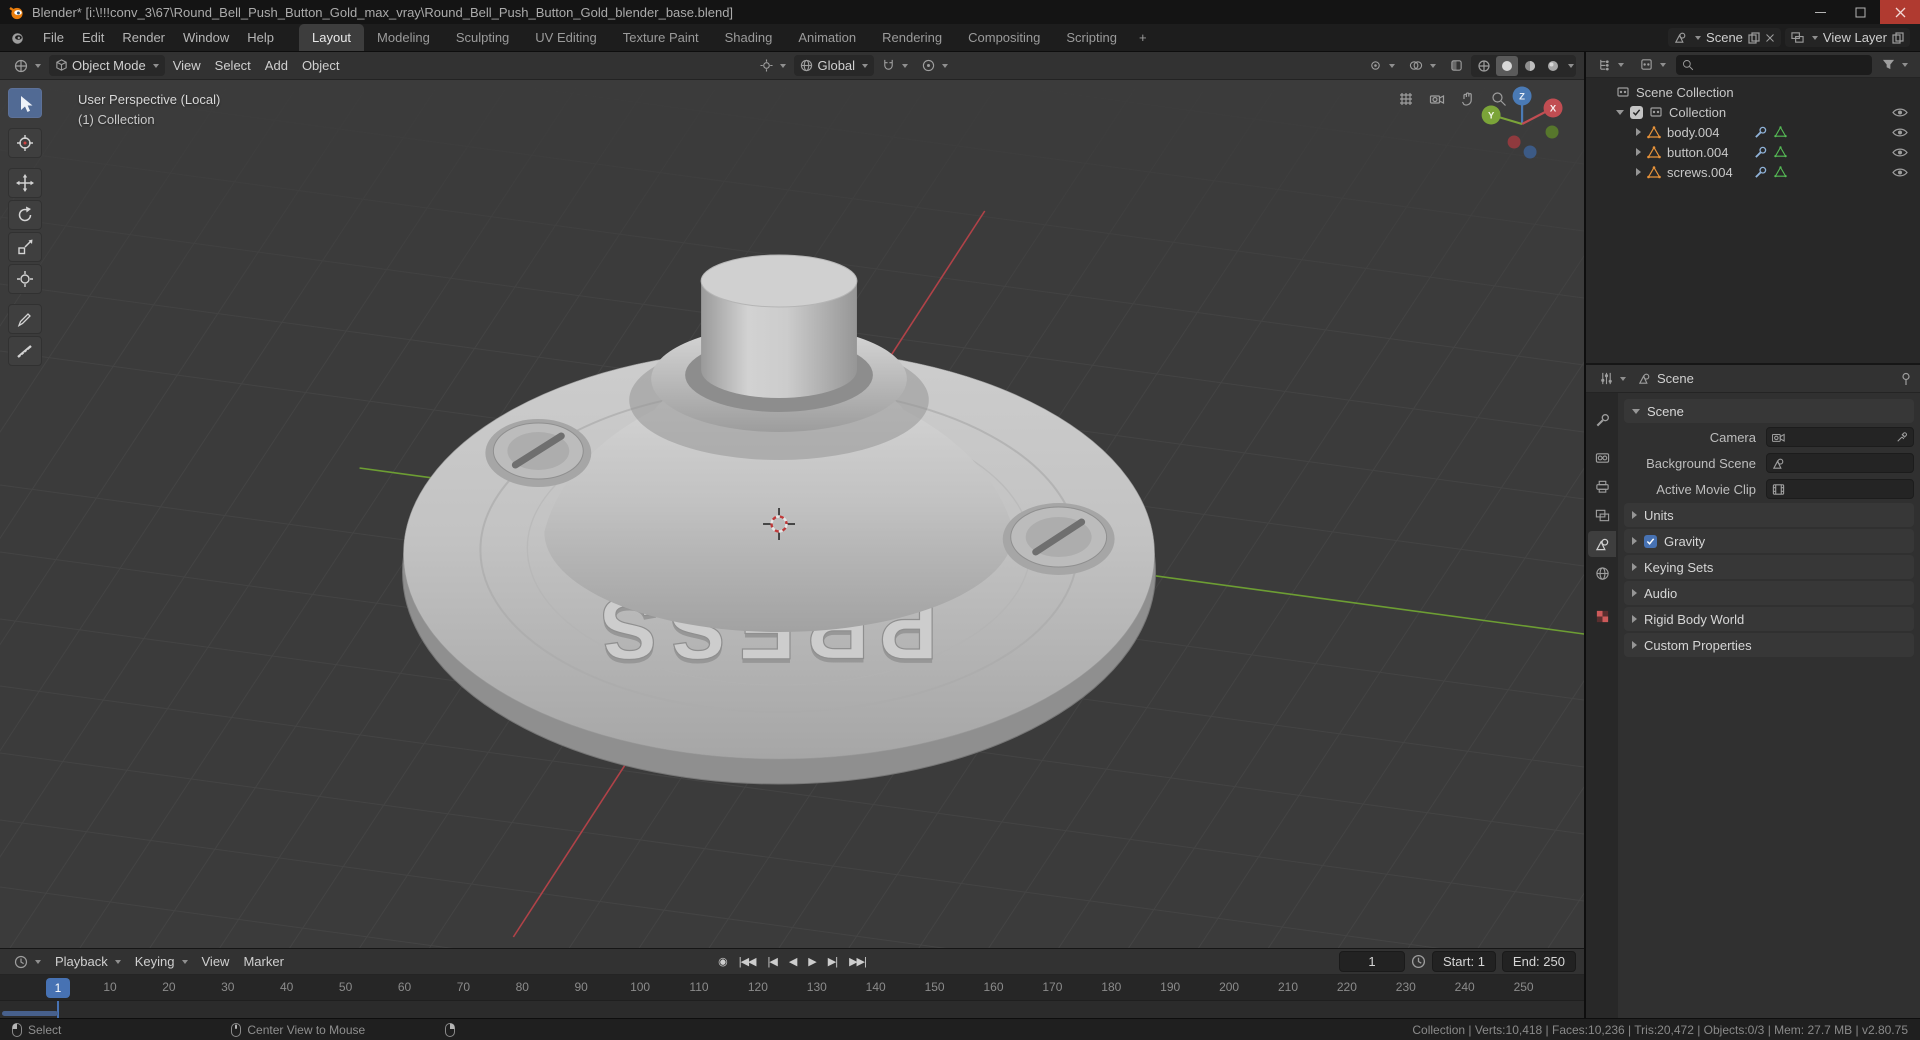 Image resolution: width=1920 pixels, height=1040 pixels. I want to click on viewport-menu-view: View, so click(187, 65).